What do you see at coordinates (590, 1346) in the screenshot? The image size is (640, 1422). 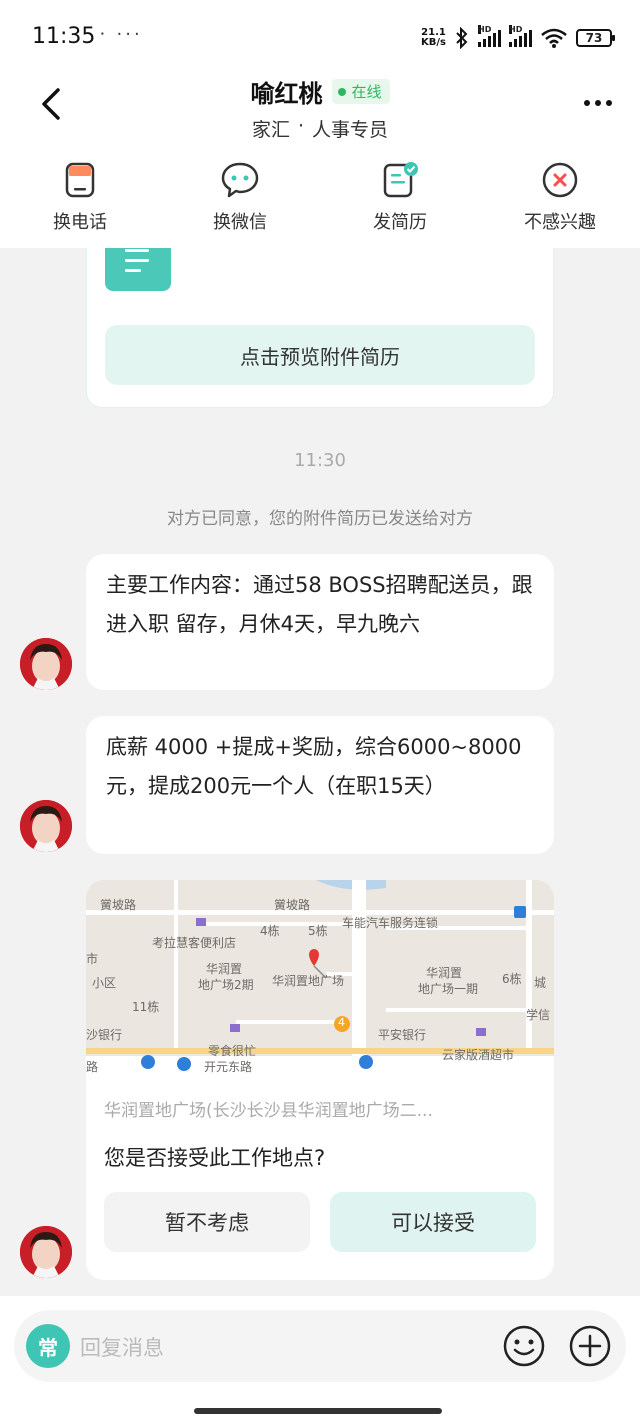 I see `plus-icon` at bounding box center [590, 1346].